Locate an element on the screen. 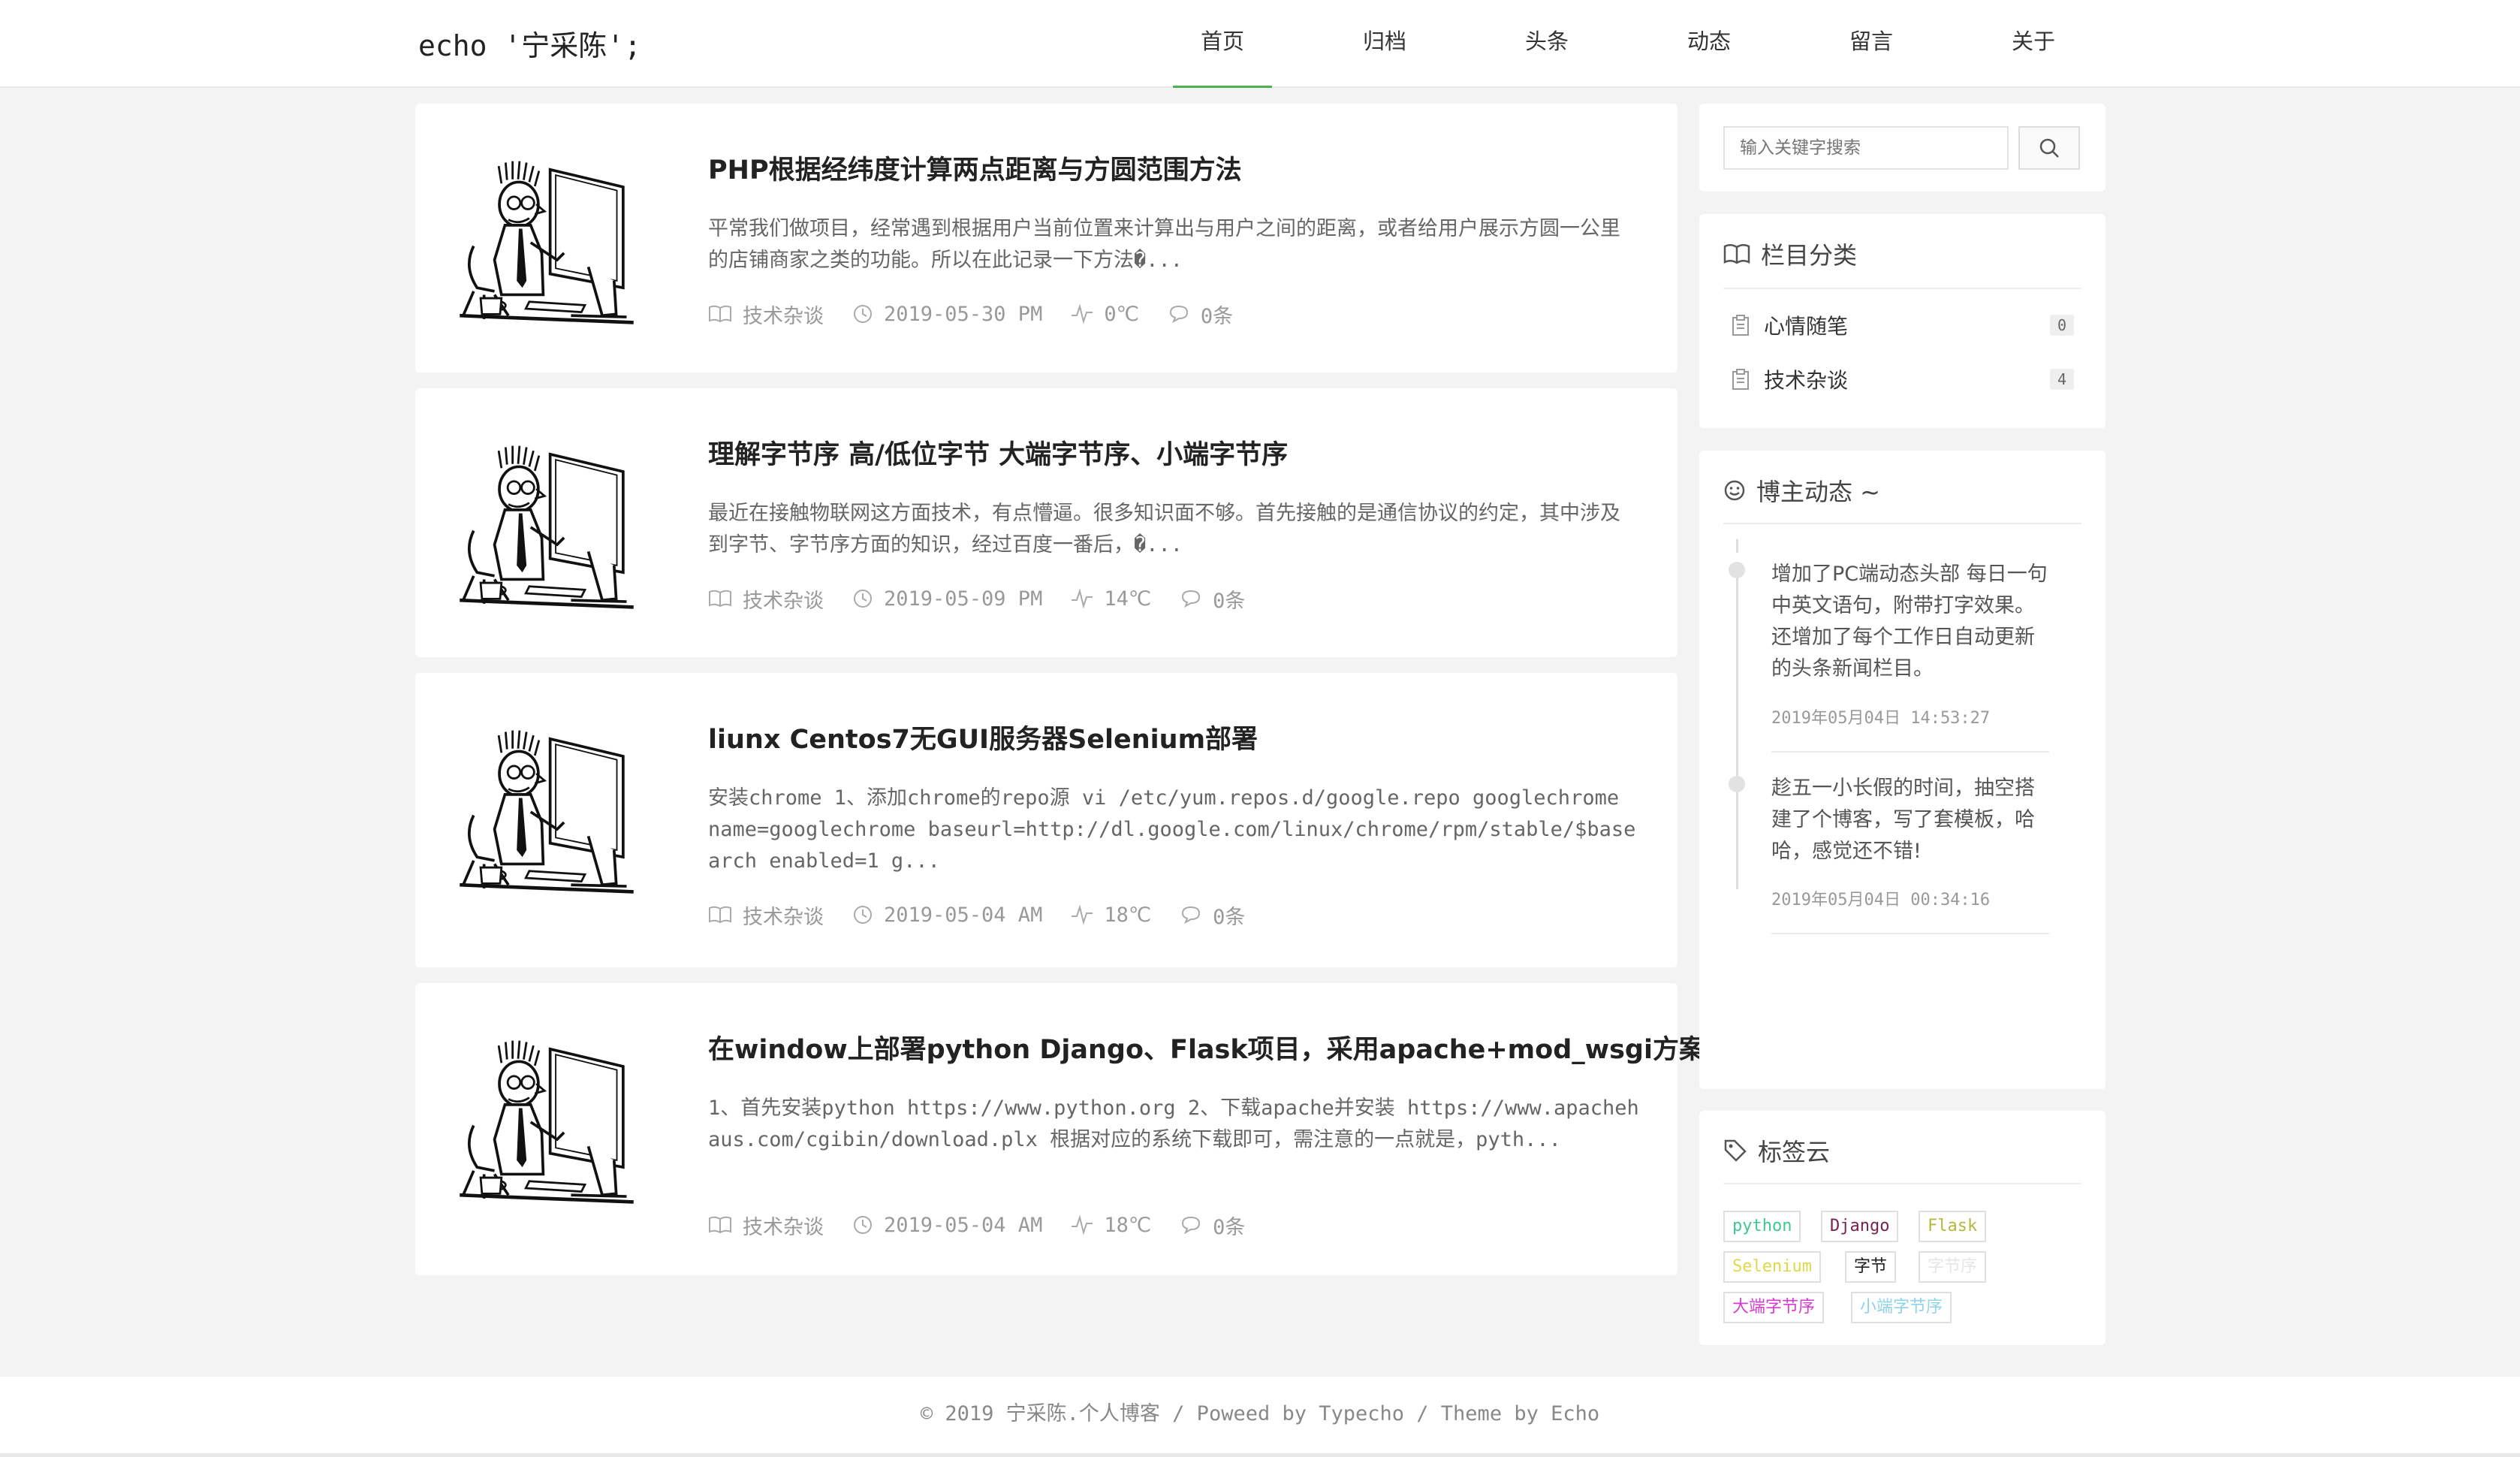  site-header: echo '宁采陈'; 首页 归档 头条 动态 留言 关于 is located at coordinates (1260, 44).